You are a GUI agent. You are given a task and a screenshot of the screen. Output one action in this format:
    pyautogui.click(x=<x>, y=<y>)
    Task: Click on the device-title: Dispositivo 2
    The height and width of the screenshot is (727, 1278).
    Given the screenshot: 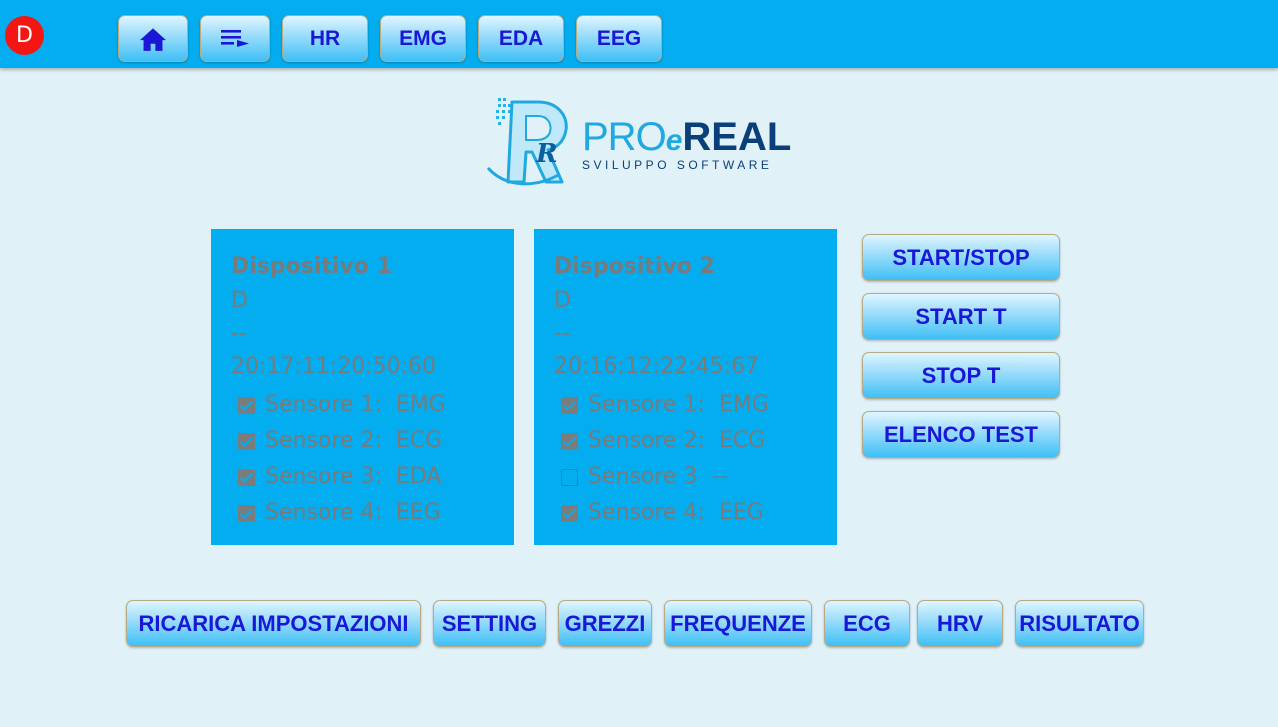 What is the action you would take?
    pyautogui.click(x=634, y=266)
    